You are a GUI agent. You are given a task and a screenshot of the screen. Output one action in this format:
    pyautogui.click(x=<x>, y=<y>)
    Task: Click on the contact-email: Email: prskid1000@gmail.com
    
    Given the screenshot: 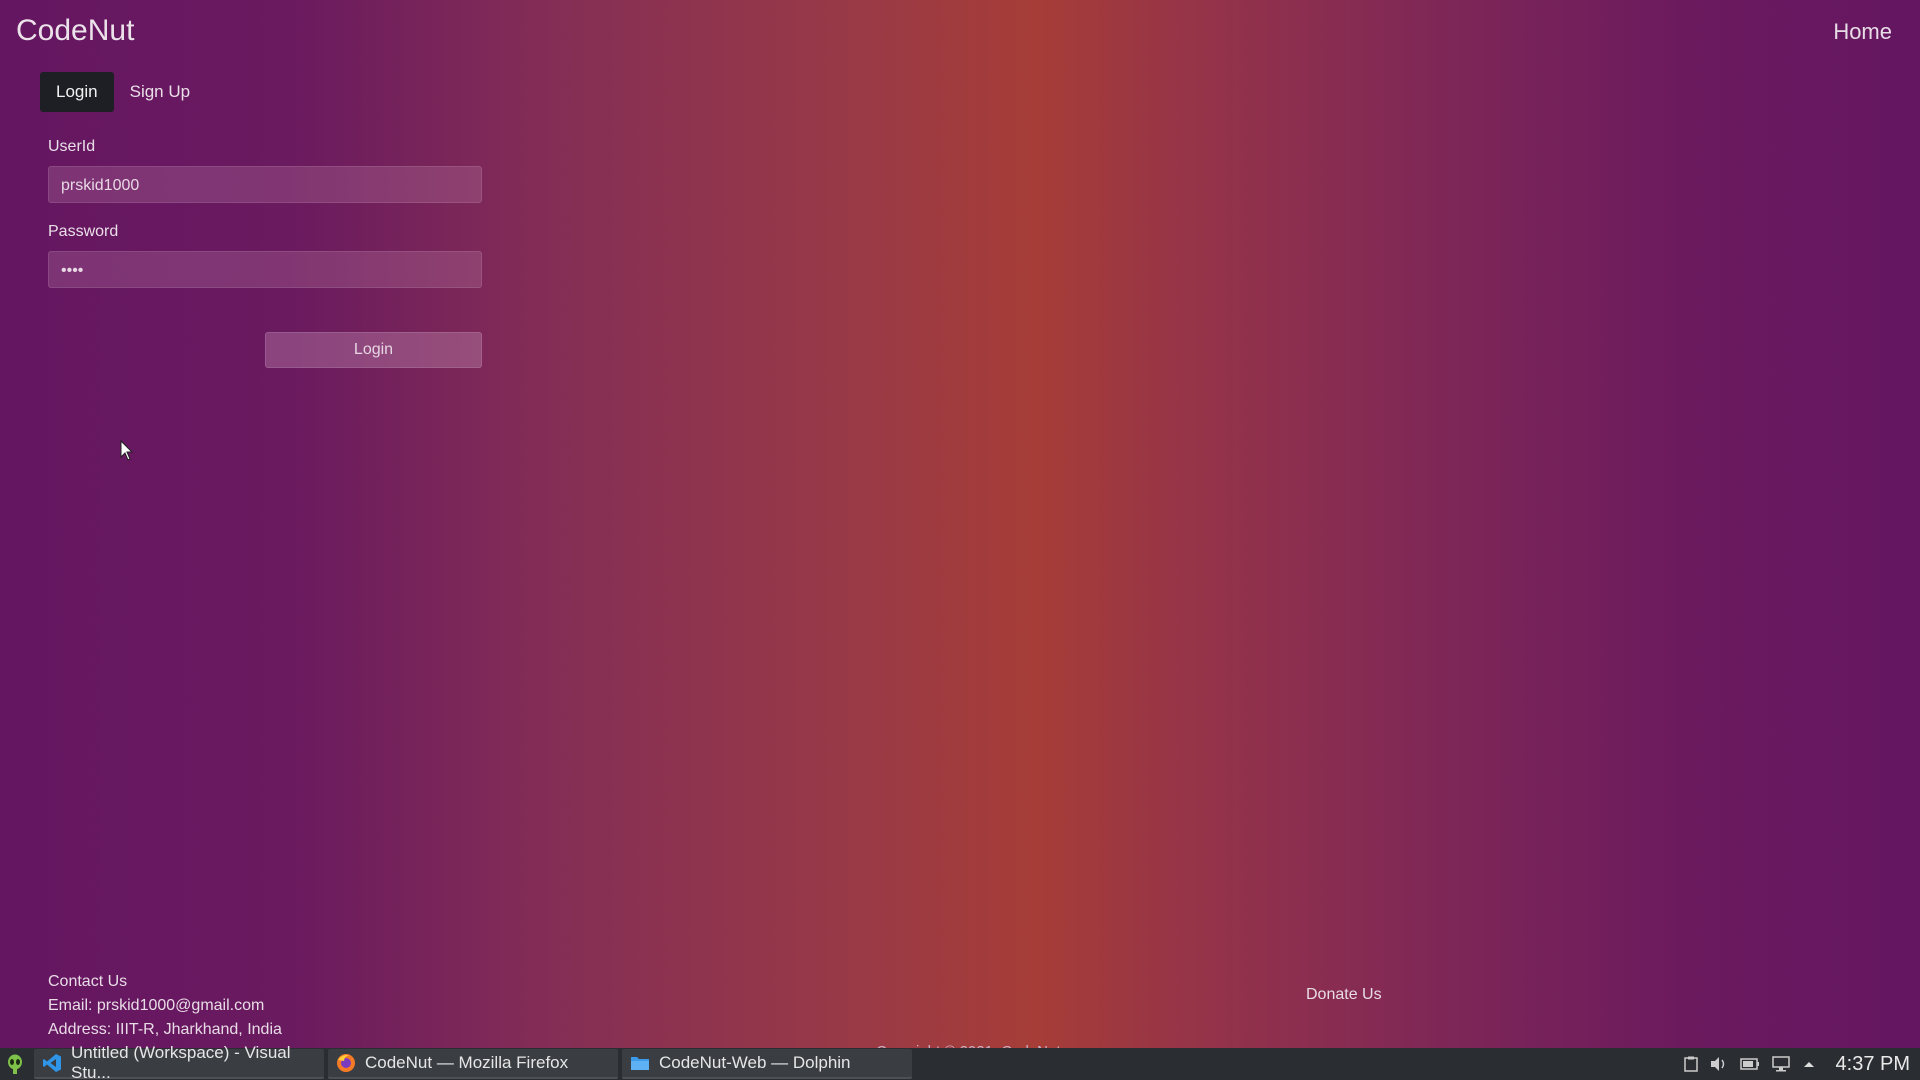 What is the action you would take?
    pyautogui.click(x=165, y=1006)
    